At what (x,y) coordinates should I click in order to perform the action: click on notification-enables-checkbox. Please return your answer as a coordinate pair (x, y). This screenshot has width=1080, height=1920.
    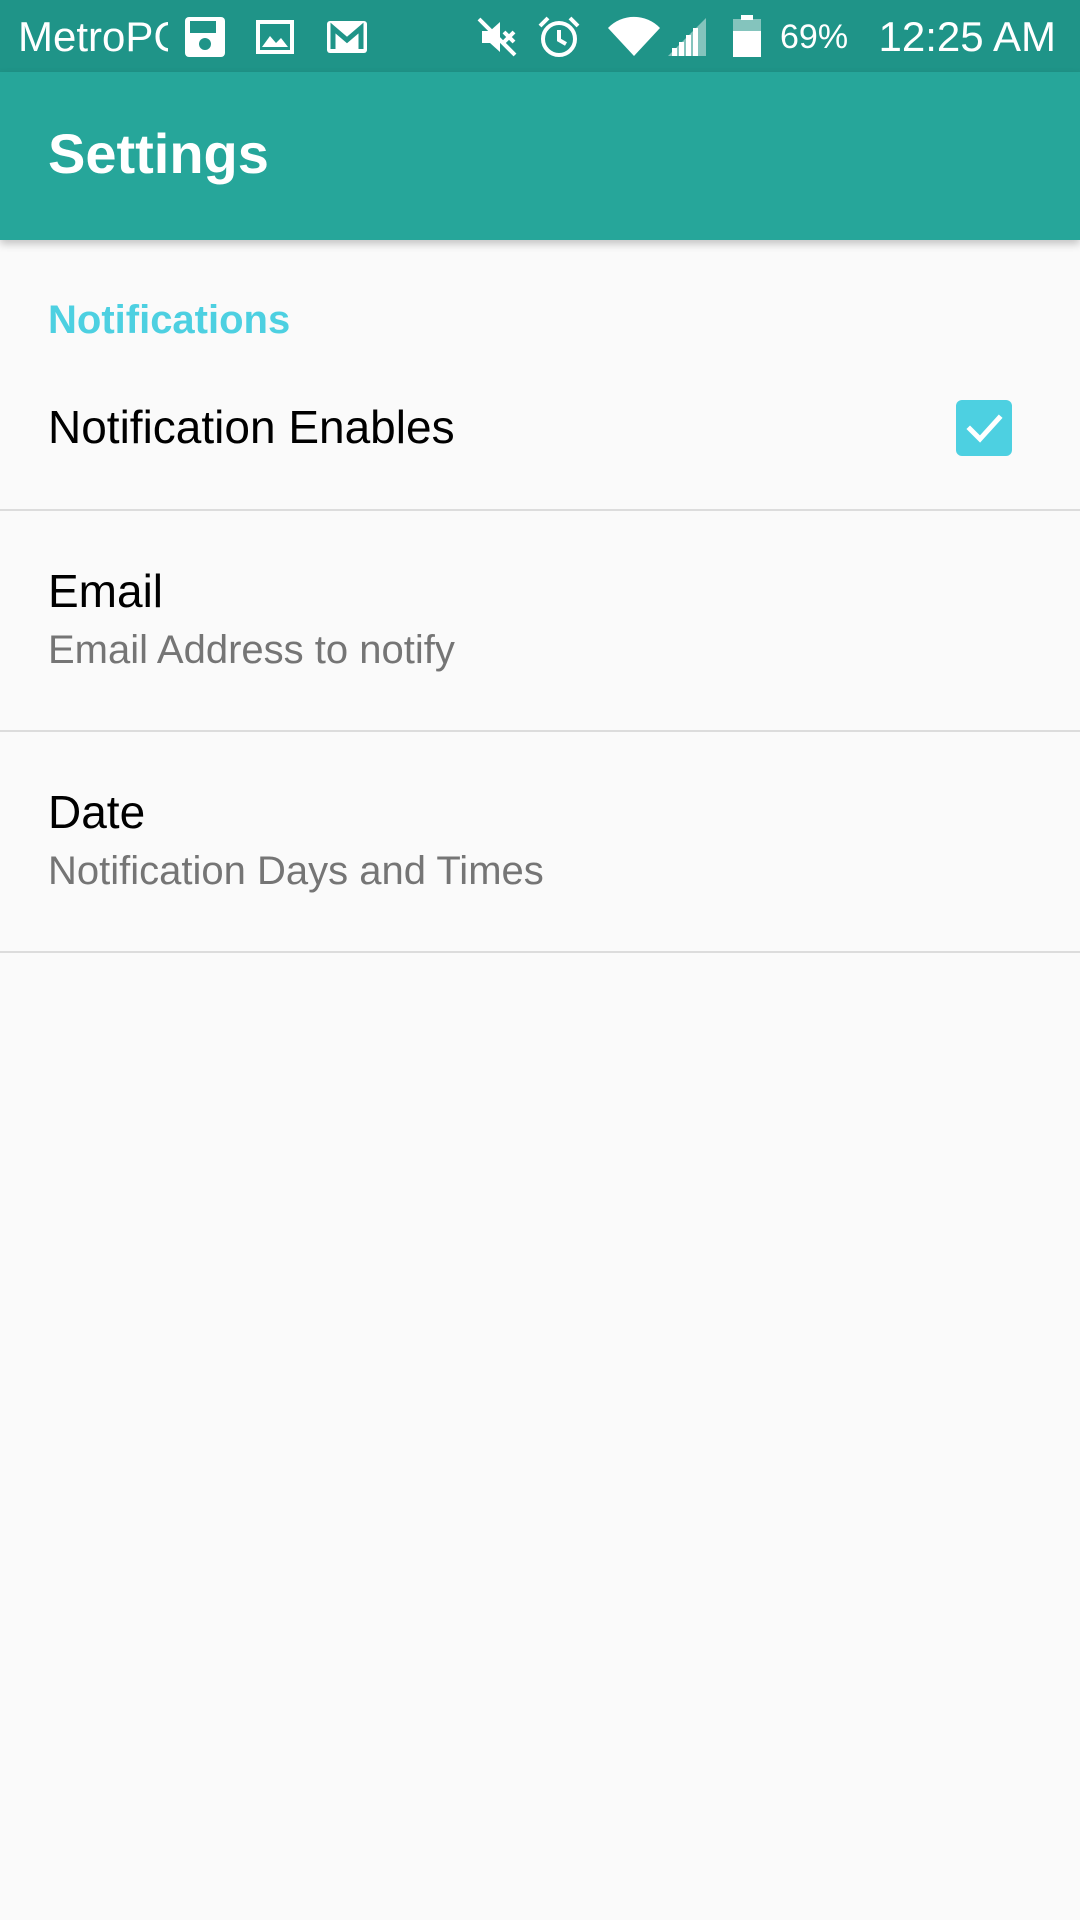
    Looking at the image, I should click on (984, 428).